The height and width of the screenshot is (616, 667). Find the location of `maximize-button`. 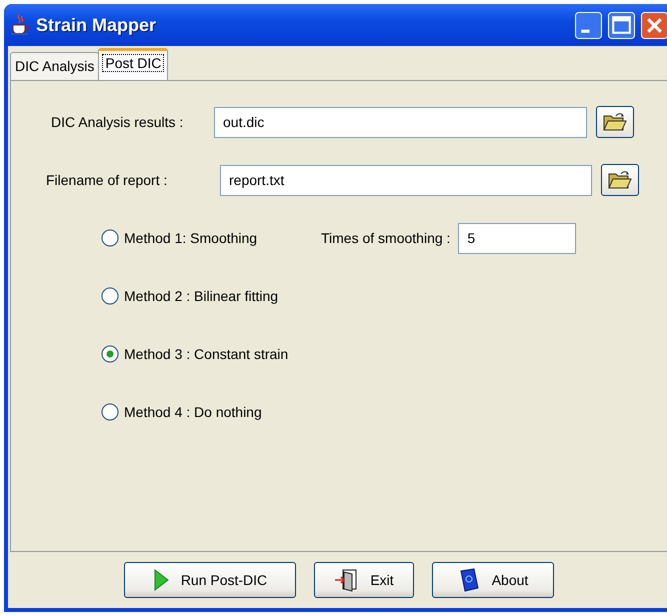

maximize-button is located at coordinates (621, 25).